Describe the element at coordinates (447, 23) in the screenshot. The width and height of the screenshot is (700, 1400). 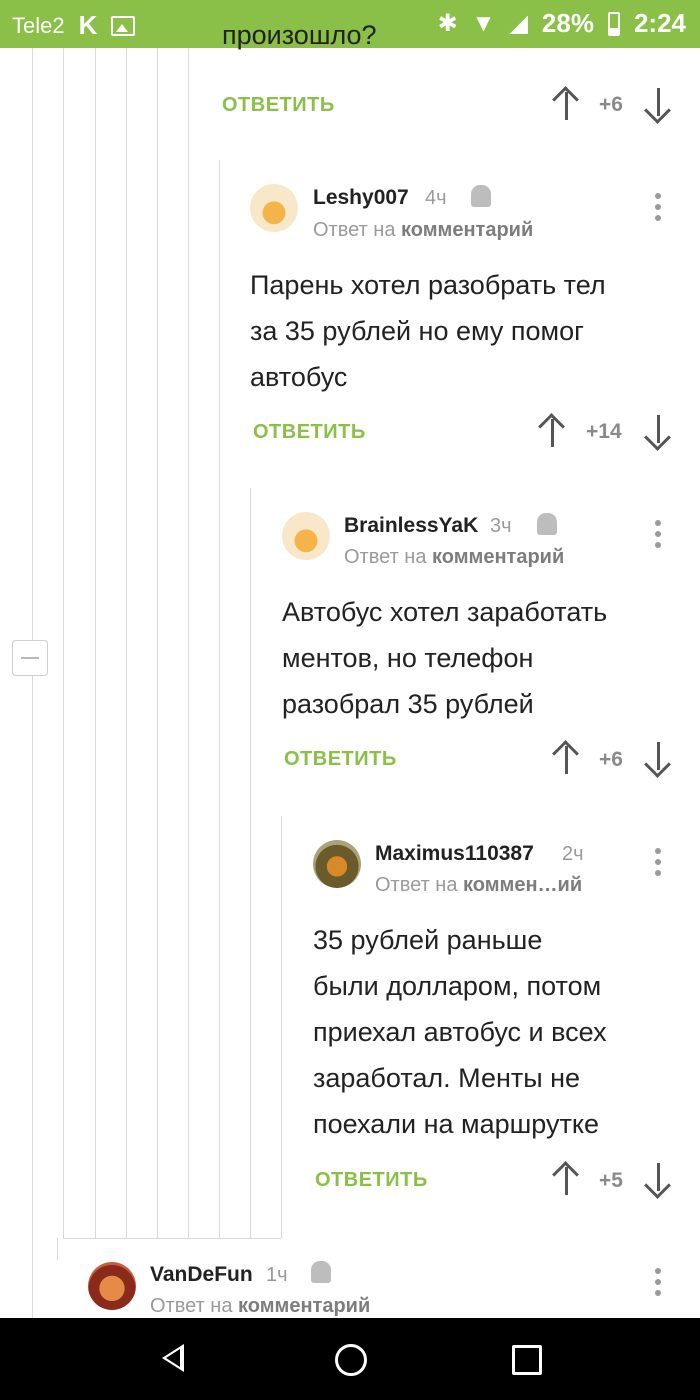
I see `bluetooth-icon: ✱` at that location.